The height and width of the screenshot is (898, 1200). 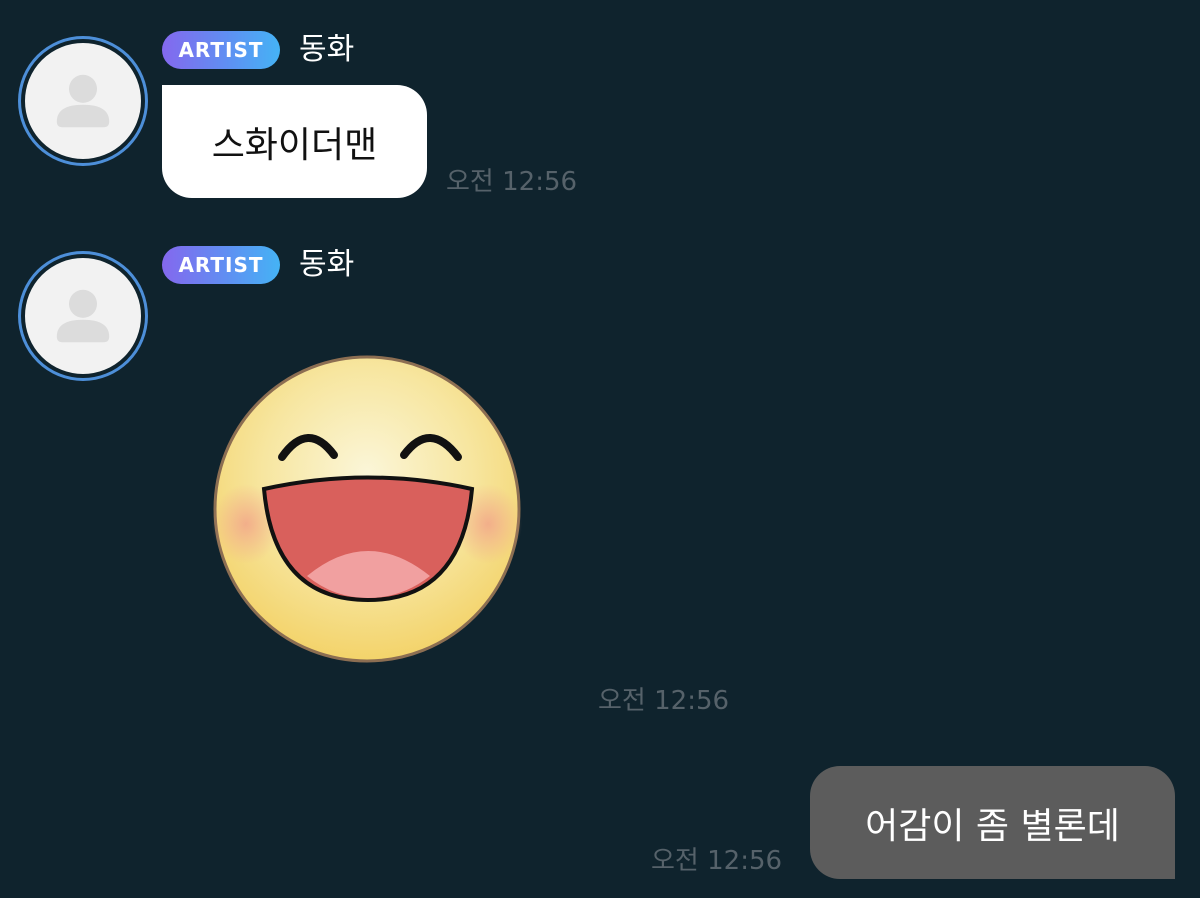 What do you see at coordinates (367, 509) in the screenshot?
I see `laughing-face-sticker` at bounding box center [367, 509].